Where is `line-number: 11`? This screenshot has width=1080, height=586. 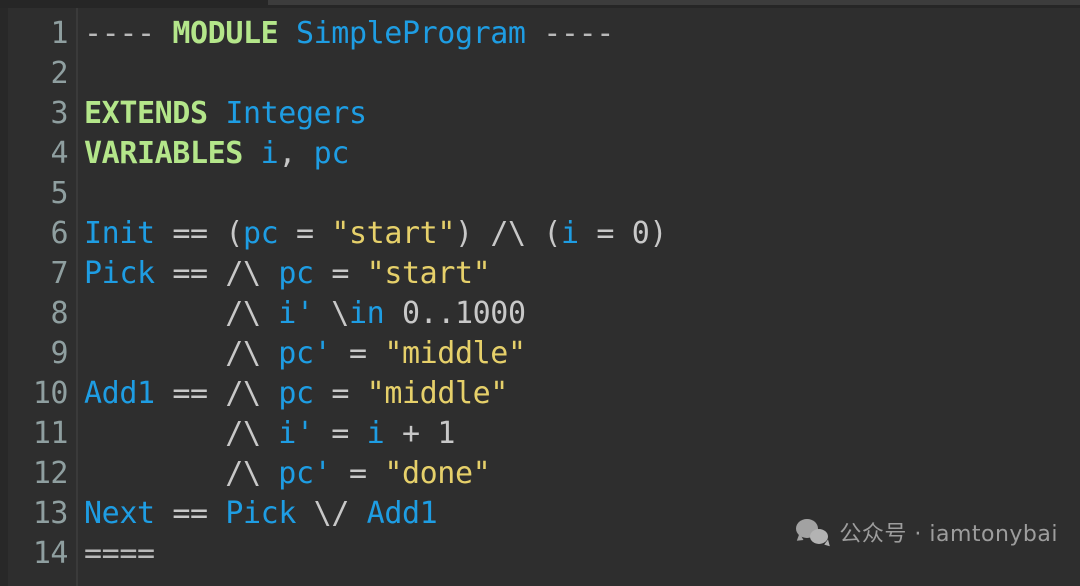
line-number: 11 is located at coordinates (50, 433).